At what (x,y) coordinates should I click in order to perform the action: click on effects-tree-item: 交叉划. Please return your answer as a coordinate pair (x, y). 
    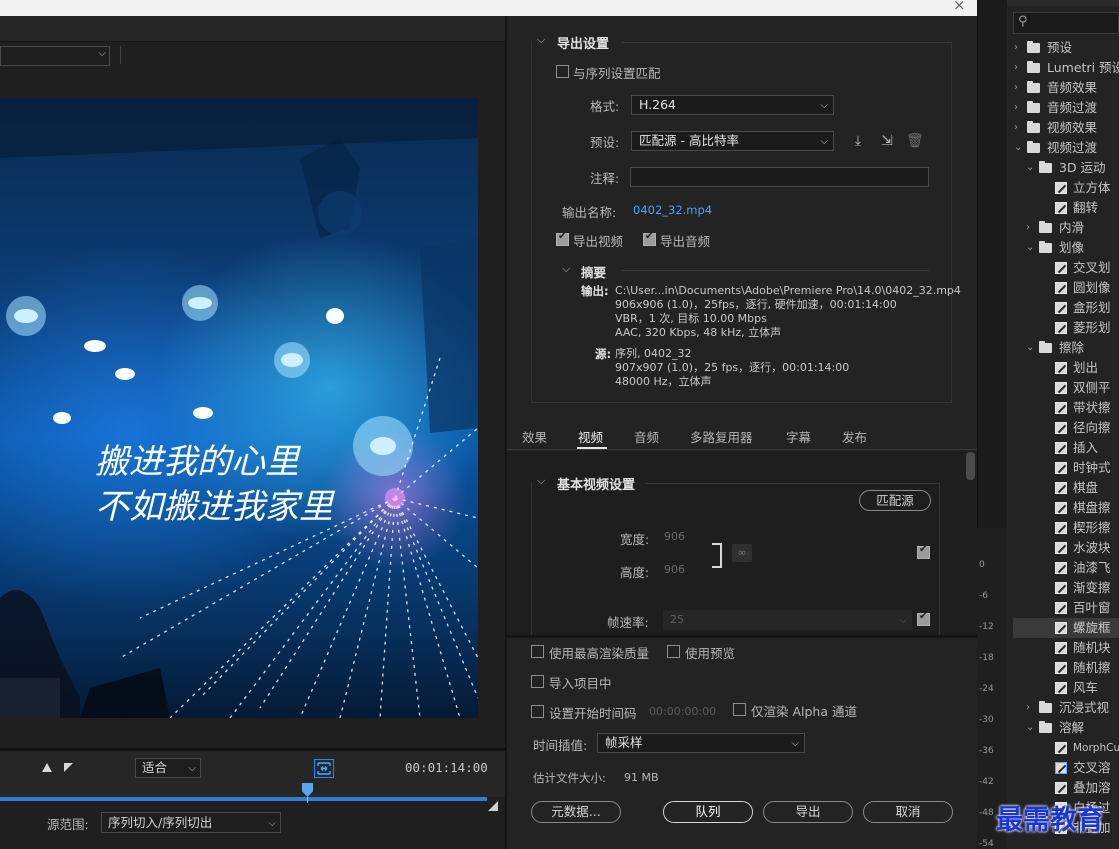
    Looking at the image, I should click on (1066, 268).